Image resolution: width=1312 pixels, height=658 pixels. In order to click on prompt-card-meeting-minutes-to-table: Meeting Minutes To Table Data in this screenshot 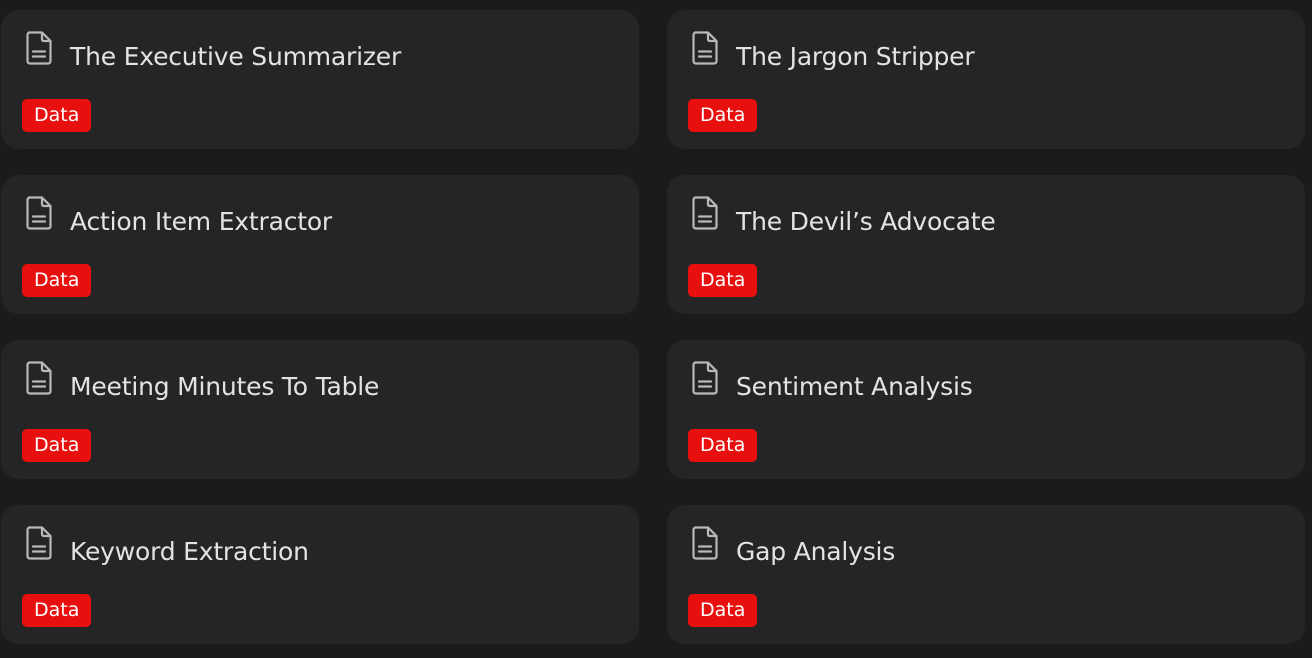, I will do `click(320, 409)`.